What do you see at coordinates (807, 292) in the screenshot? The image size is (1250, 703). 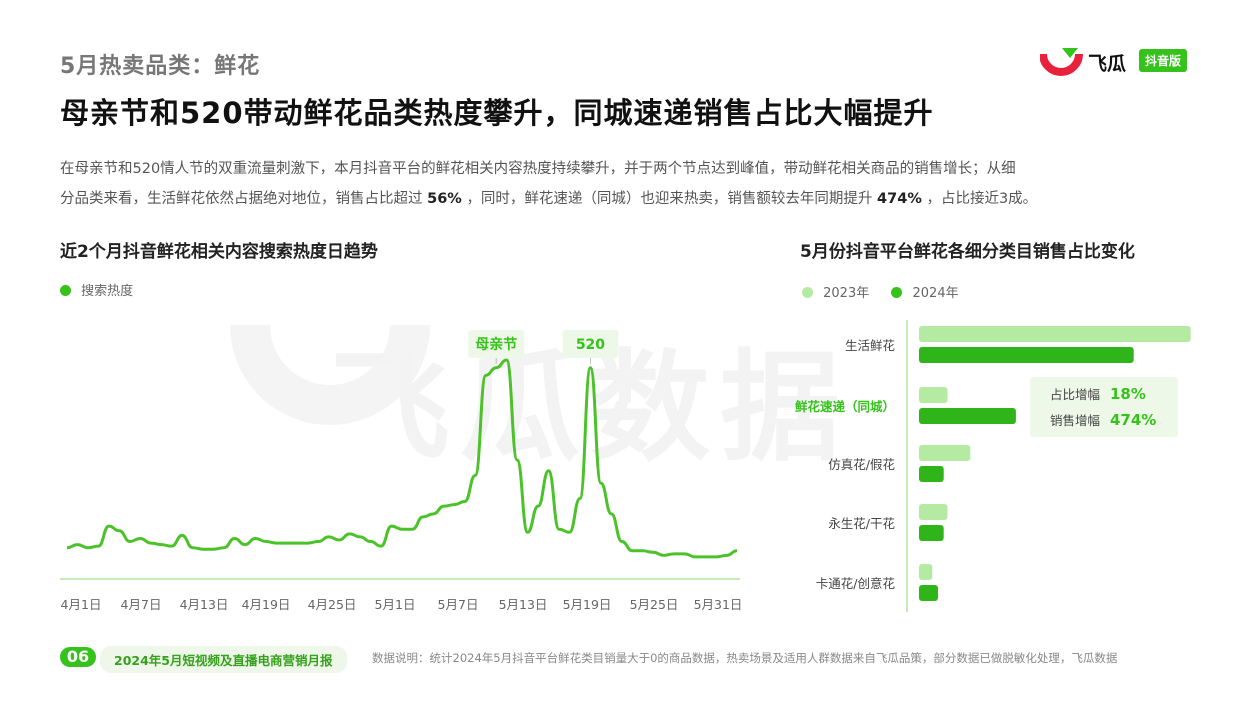 I see `legend-dot-2023-icon` at bounding box center [807, 292].